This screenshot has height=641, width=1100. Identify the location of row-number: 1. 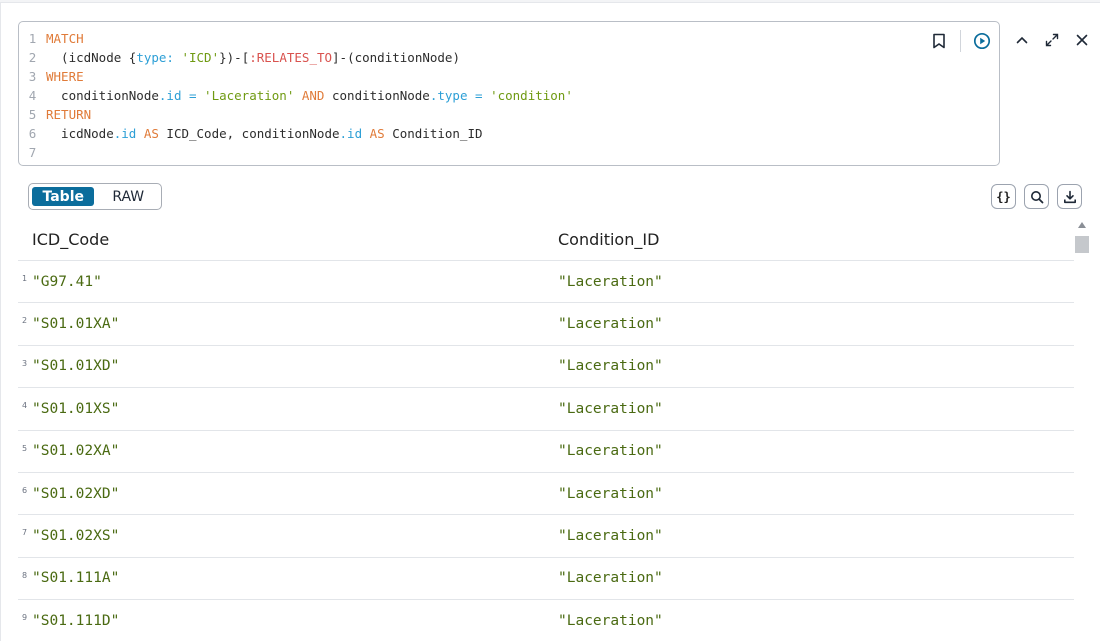
(25, 278).